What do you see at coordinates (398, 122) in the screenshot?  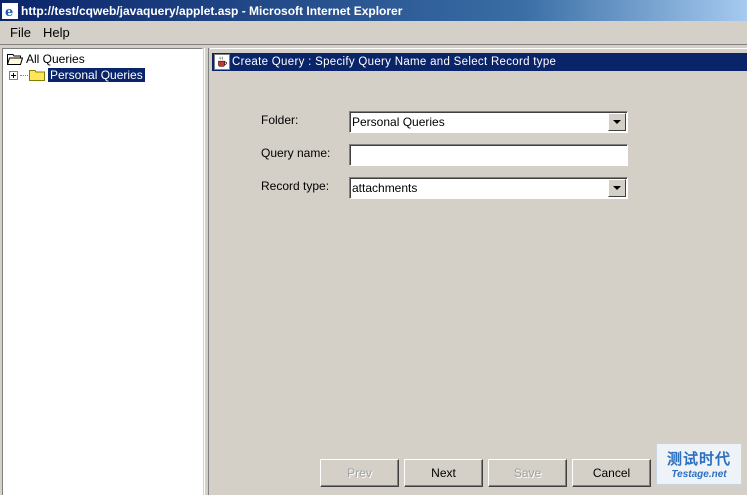 I see `folder-select-value: Personal Queries` at bounding box center [398, 122].